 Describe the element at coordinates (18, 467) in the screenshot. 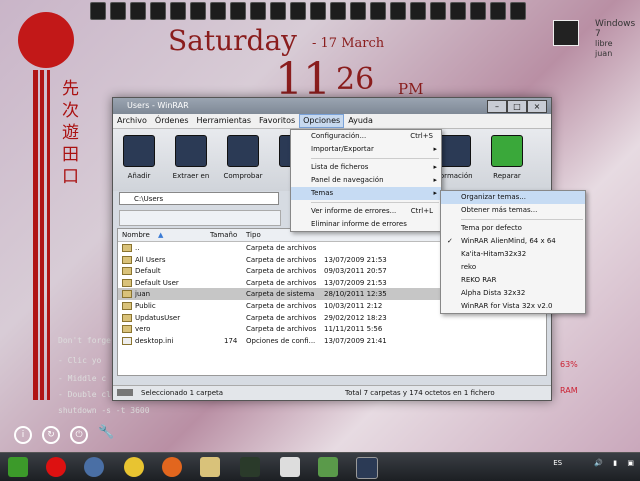

I see `start-button` at that location.